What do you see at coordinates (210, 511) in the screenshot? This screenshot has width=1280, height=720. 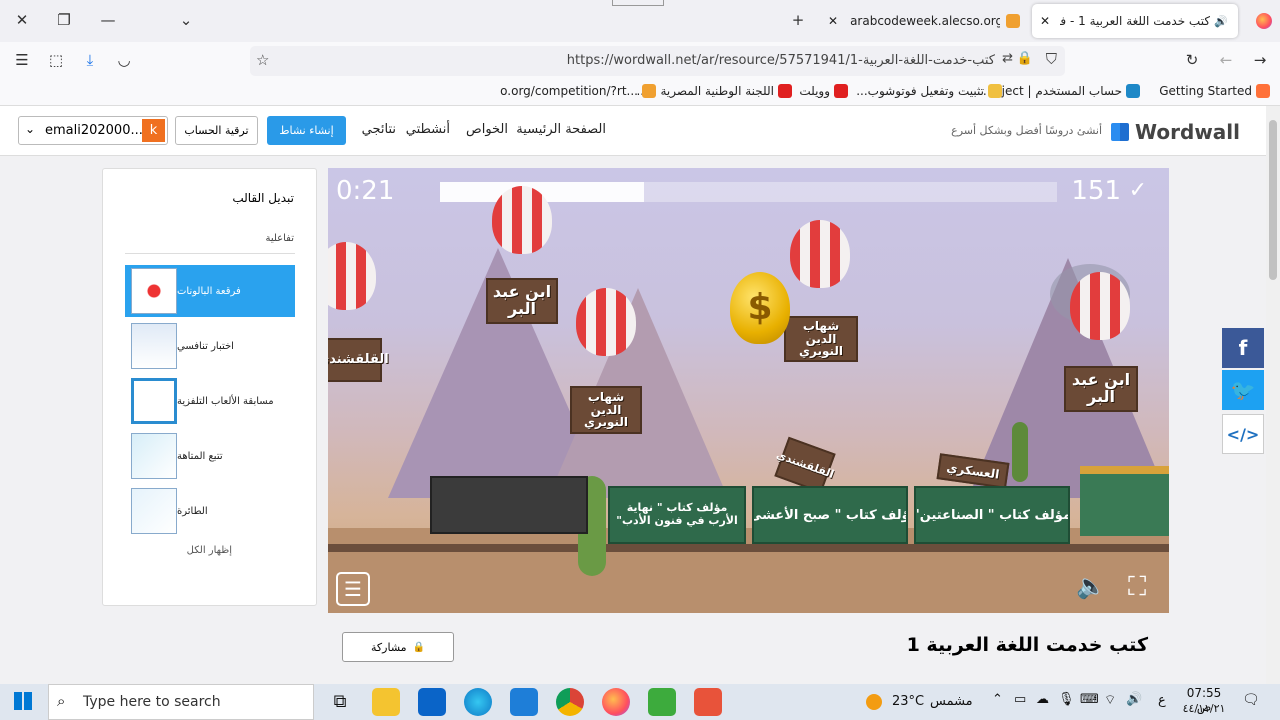 I see `template-airplane: الطائرة` at bounding box center [210, 511].